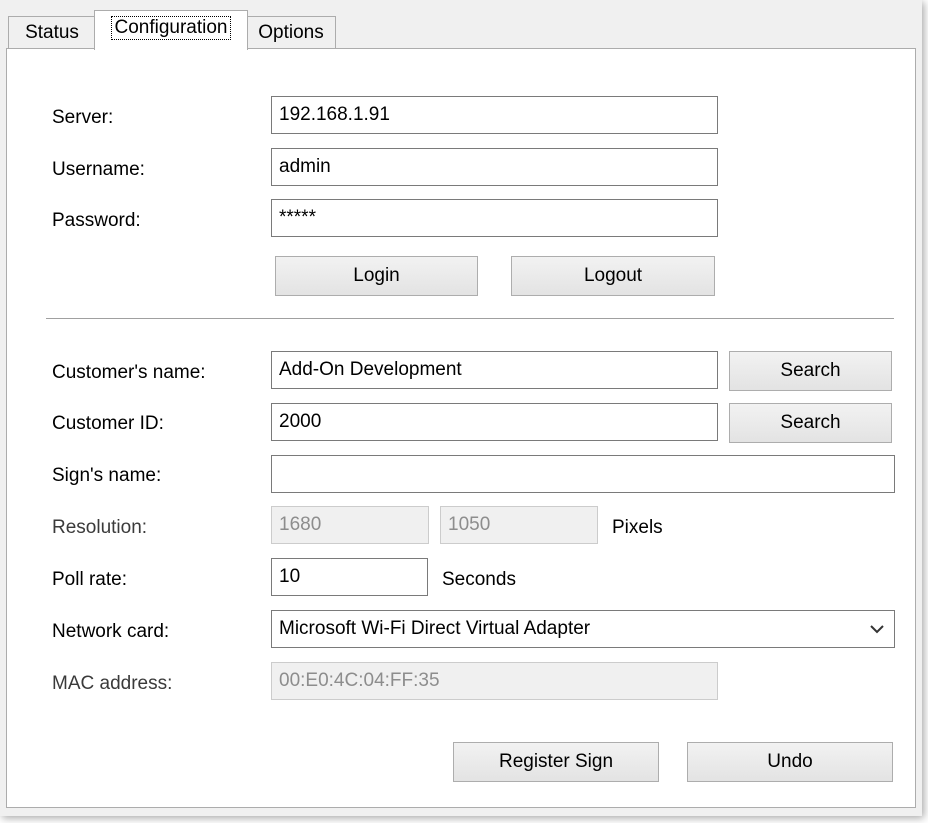 The width and height of the screenshot is (928, 823). Describe the element at coordinates (89, 579) in the screenshot. I see `poll-rate-label: Poll rate:` at that location.